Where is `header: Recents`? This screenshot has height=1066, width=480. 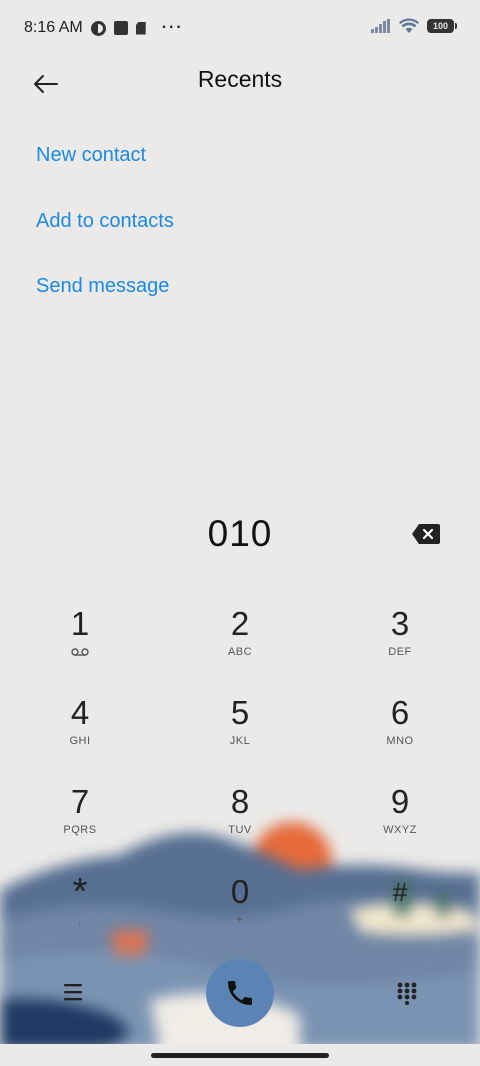
header: Recents is located at coordinates (240, 84).